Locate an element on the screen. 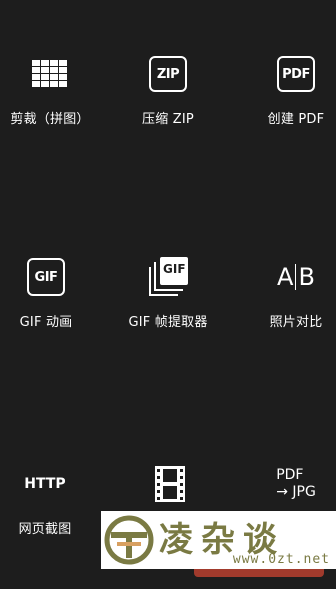 The width and height of the screenshot is (336, 589). compare-icon-right: B is located at coordinates (306, 277).